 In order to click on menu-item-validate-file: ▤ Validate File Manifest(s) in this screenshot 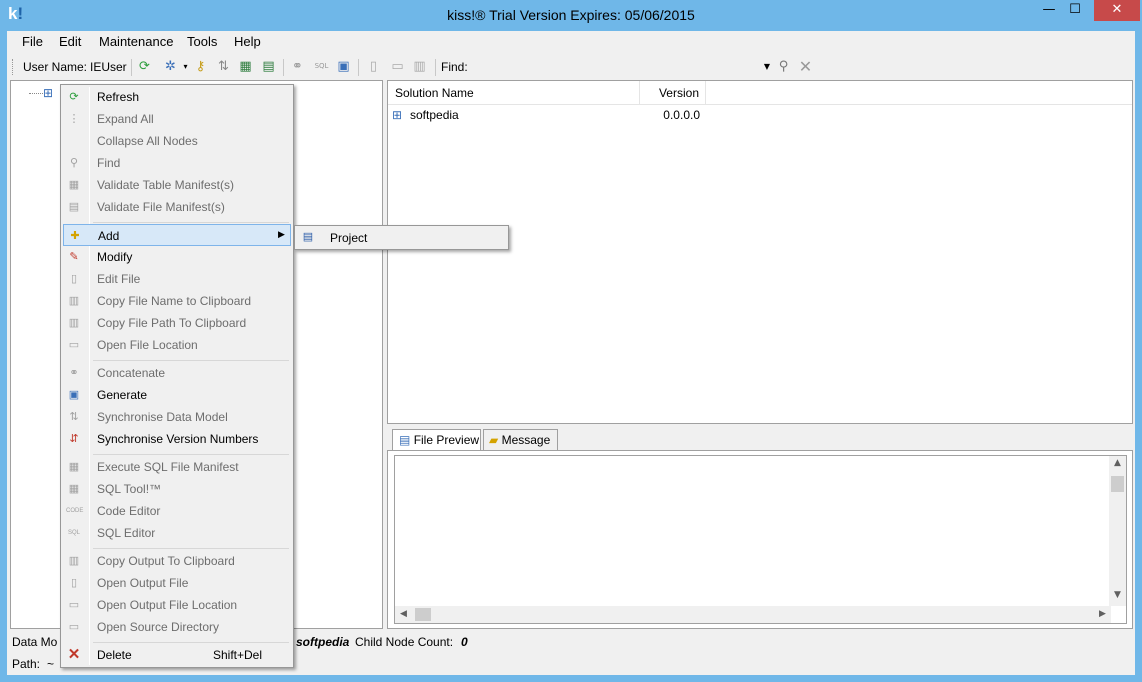, I will do `click(177, 207)`.